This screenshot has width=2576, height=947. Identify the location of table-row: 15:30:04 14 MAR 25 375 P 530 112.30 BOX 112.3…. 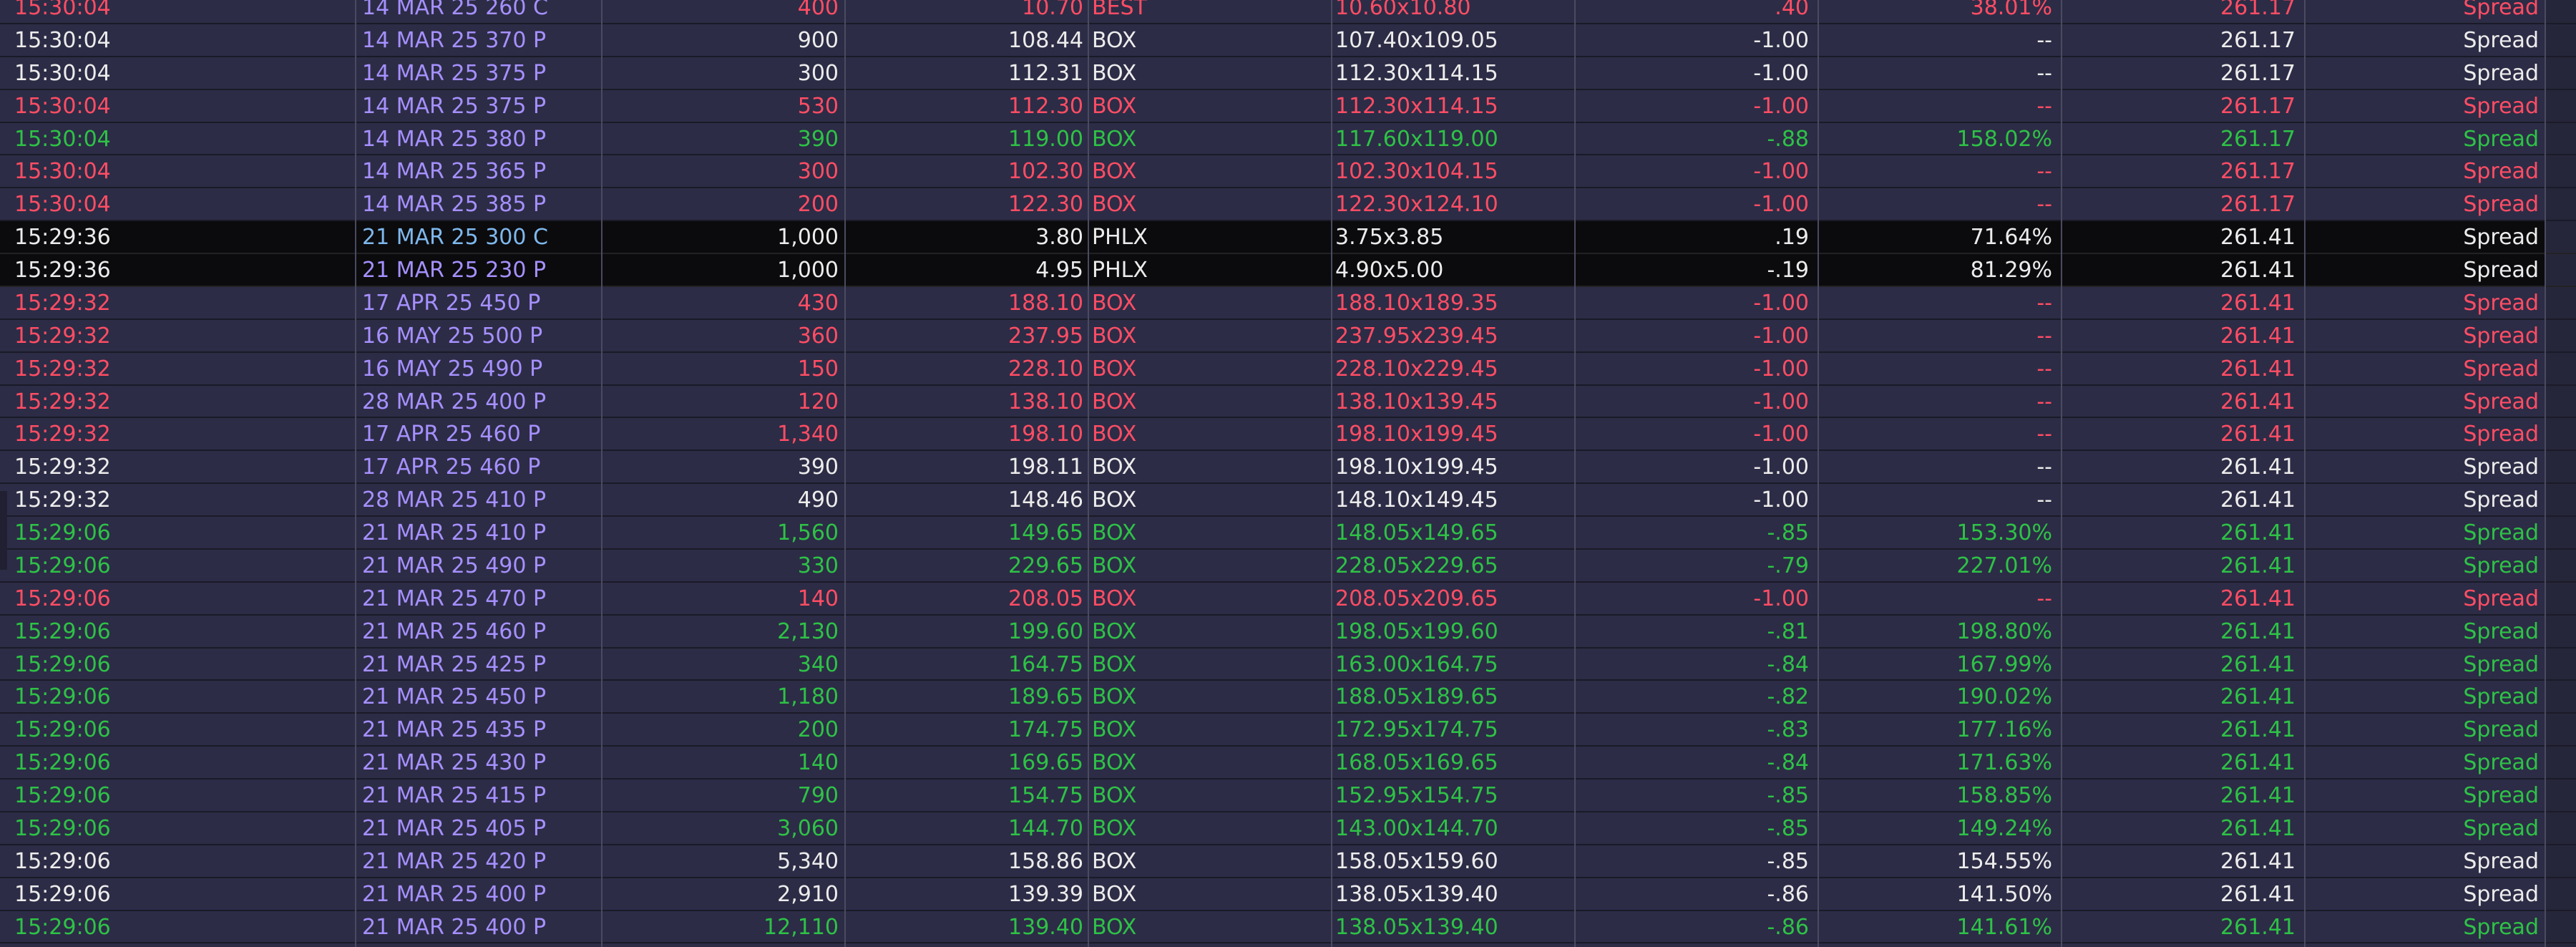
(1288, 106).